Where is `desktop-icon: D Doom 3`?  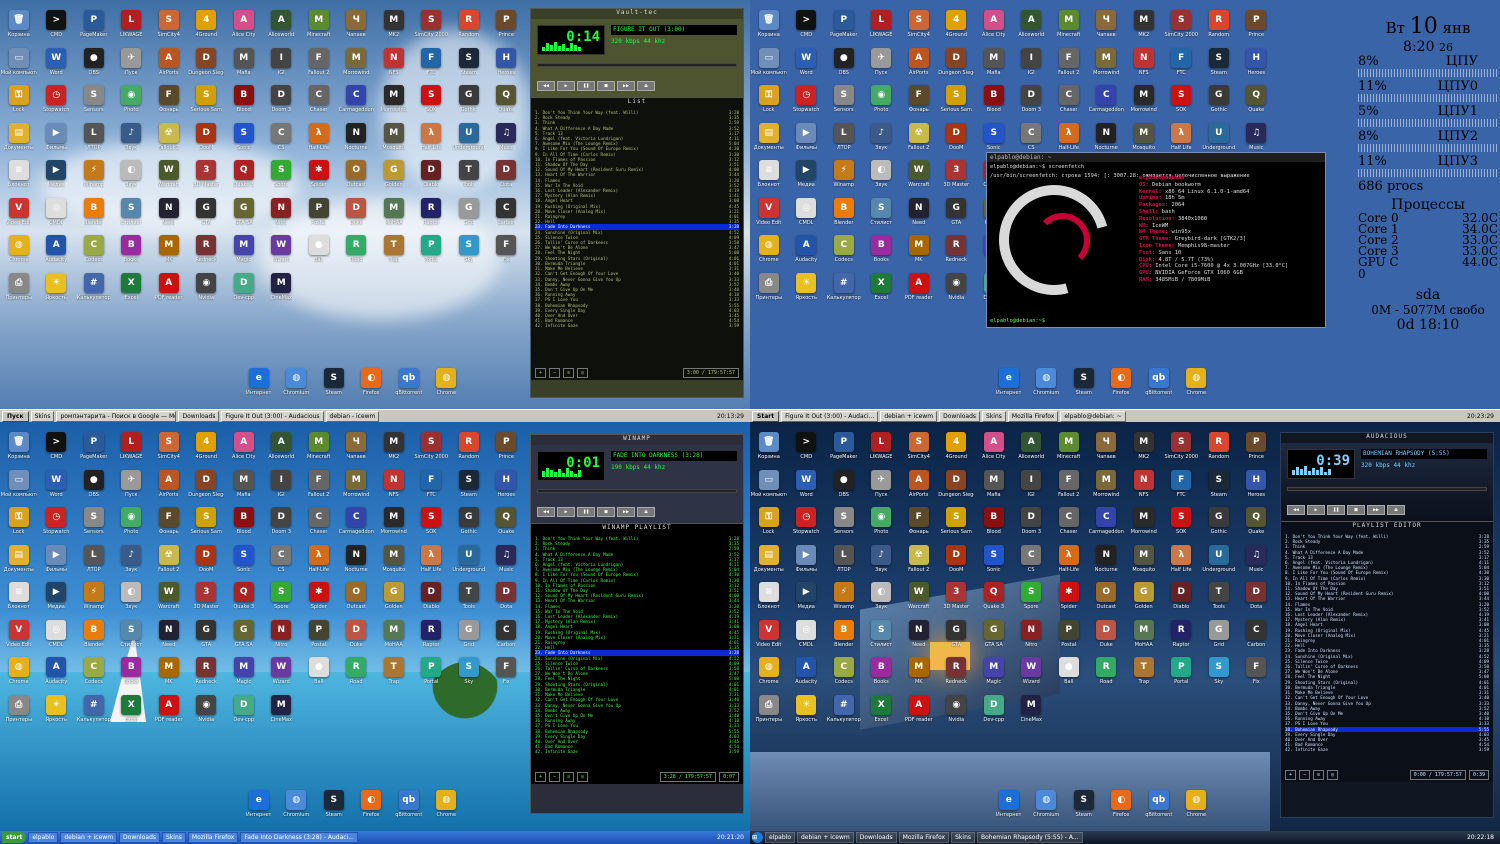 desktop-icon: D Doom 3 is located at coordinates (1032, 524).